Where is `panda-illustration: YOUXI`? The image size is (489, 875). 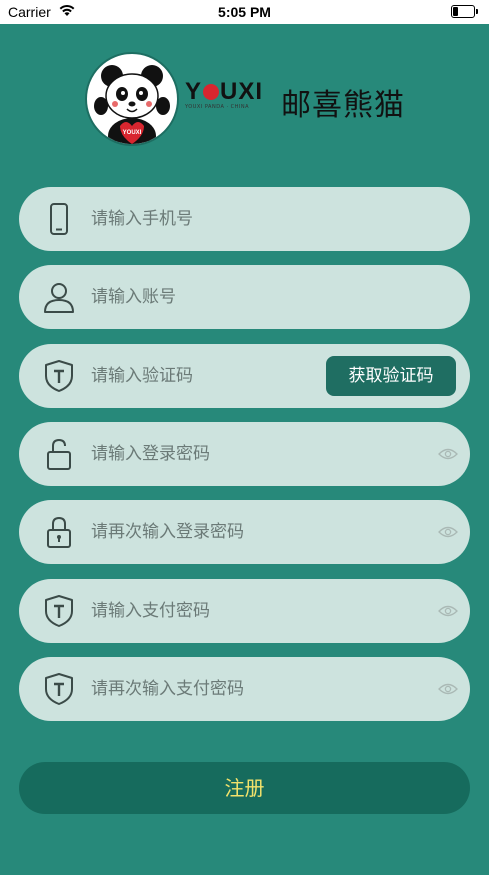 panda-illustration: YOUXI is located at coordinates (132, 104).